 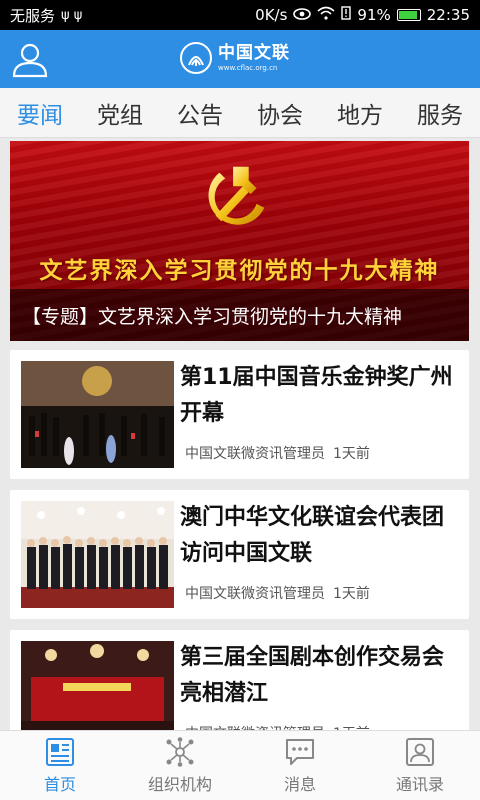 I want to click on nav-organization: 组织机构, so click(x=180, y=765).